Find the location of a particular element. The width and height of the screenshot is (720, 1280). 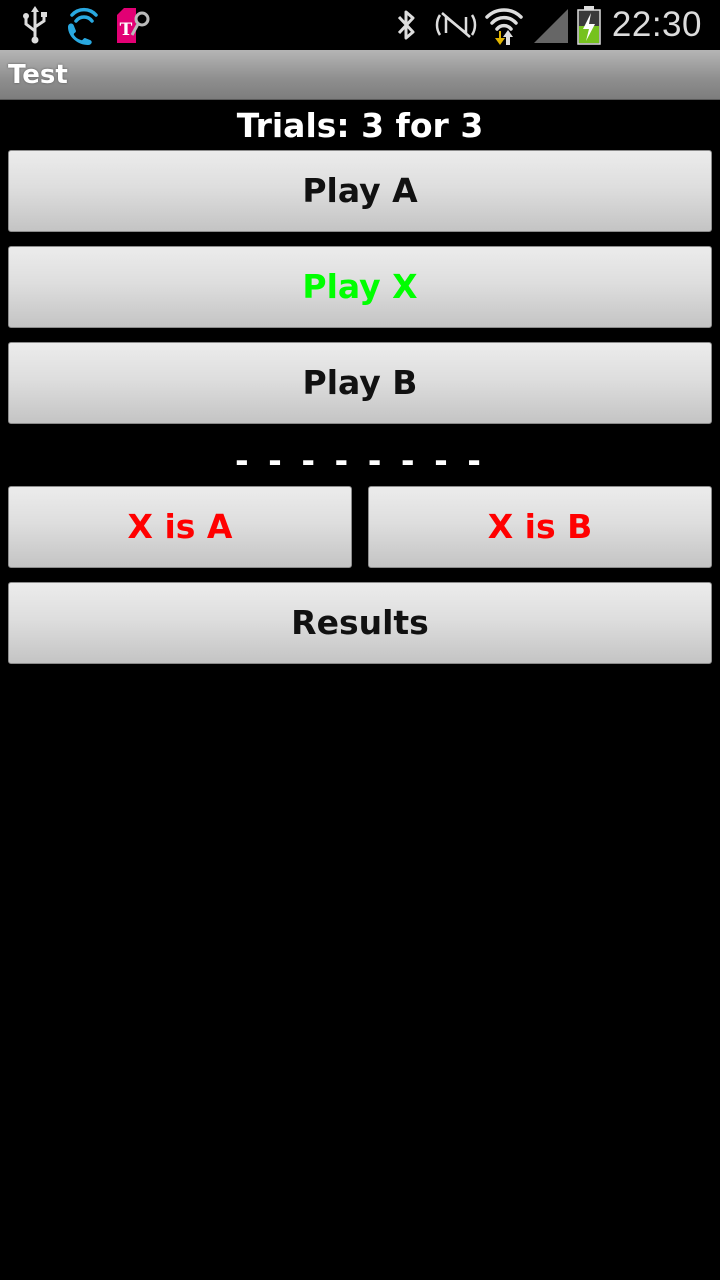

play-b-button: Play B is located at coordinates (360, 383).